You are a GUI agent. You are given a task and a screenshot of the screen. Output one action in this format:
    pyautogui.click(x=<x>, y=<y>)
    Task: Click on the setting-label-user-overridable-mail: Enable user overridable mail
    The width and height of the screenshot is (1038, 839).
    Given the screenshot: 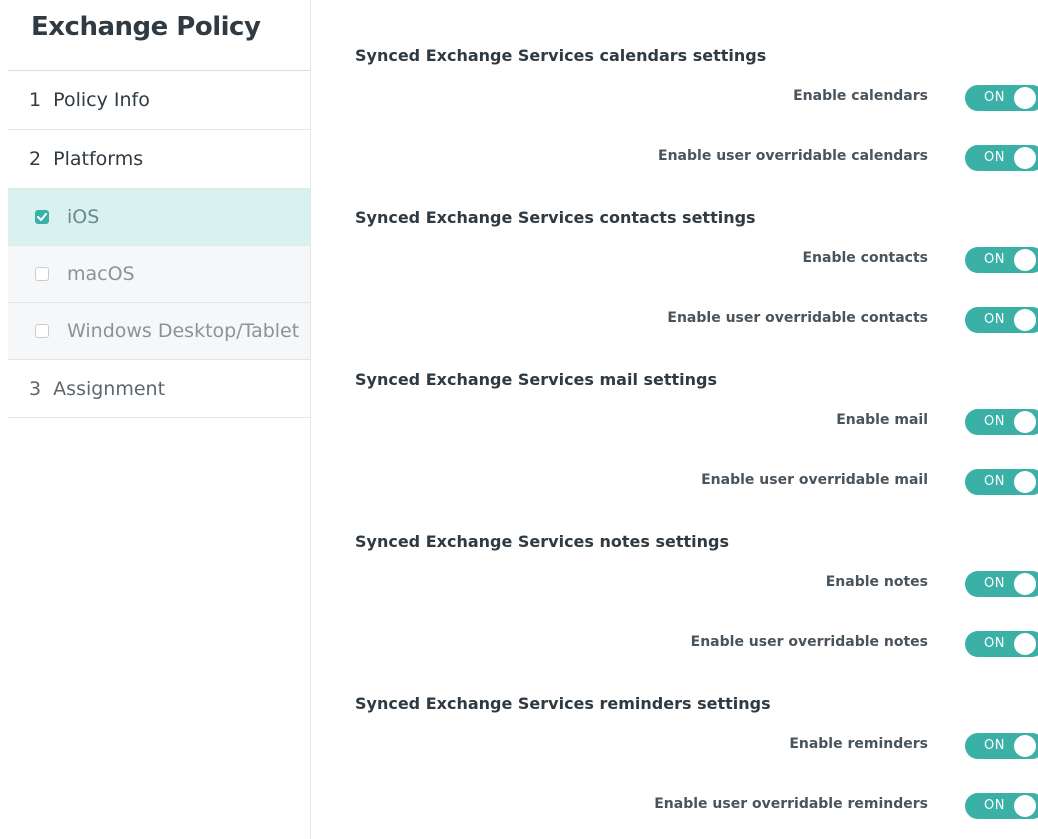 What is the action you would take?
    pyautogui.click(x=814, y=480)
    